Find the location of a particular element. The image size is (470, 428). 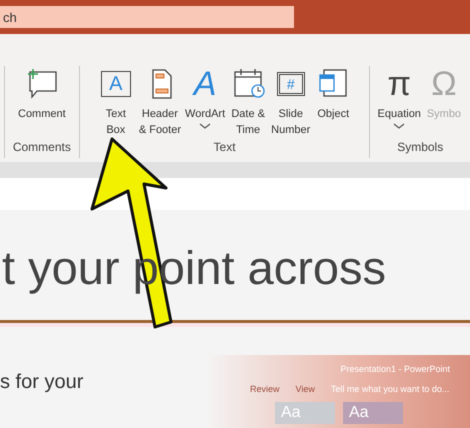

equation-button: π Equation is located at coordinates (399, 102).